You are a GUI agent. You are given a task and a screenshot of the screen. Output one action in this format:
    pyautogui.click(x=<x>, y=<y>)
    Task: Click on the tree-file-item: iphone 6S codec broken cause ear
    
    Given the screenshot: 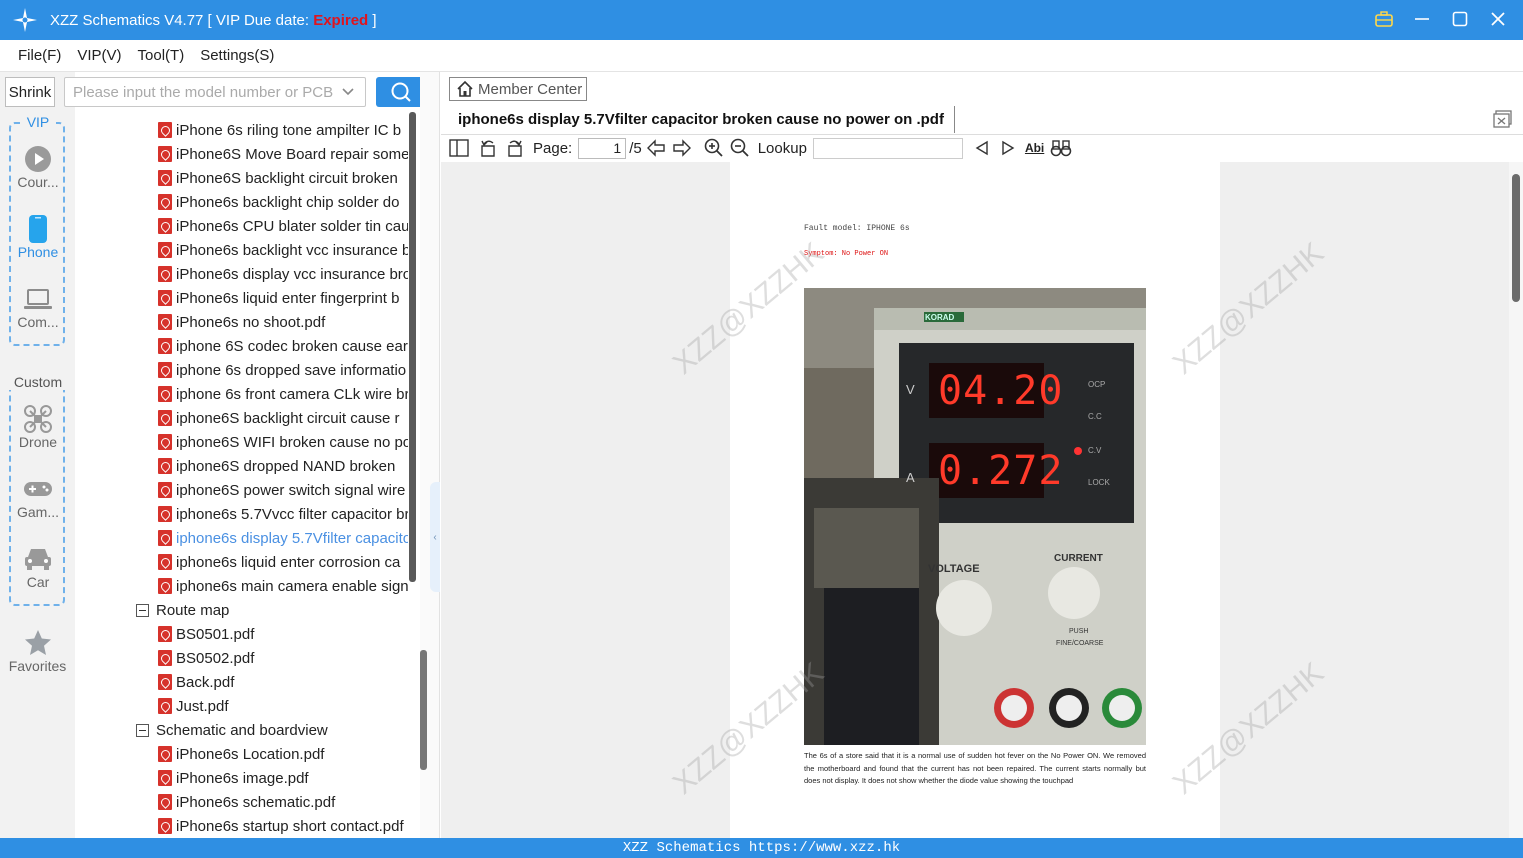 What is the action you would take?
    pyautogui.click(x=283, y=346)
    